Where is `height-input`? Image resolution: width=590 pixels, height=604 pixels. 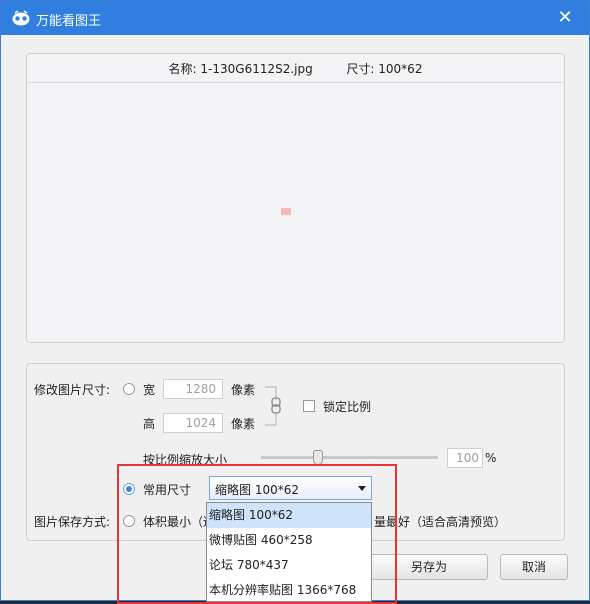 height-input is located at coordinates (193, 423).